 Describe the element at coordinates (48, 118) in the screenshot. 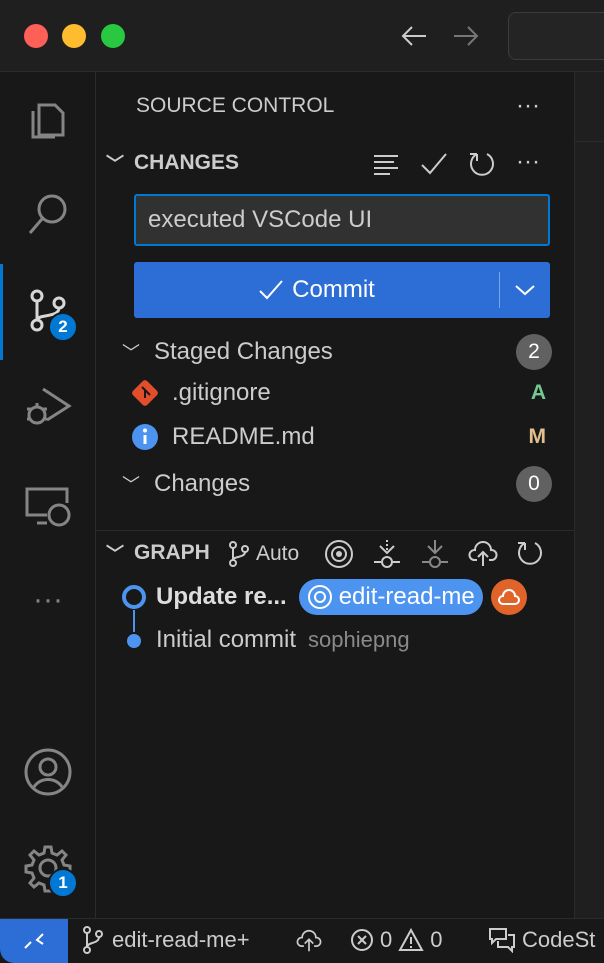

I see `explorer-icon` at that location.